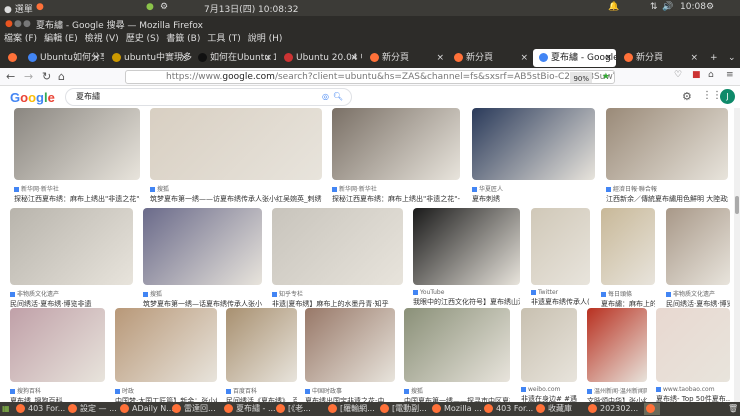 The image size is (740, 416). What do you see at coordinates (554, 409) in the screenshot?
I see `taskbar-window: 收藏庫` at bounding box center [554, 409].